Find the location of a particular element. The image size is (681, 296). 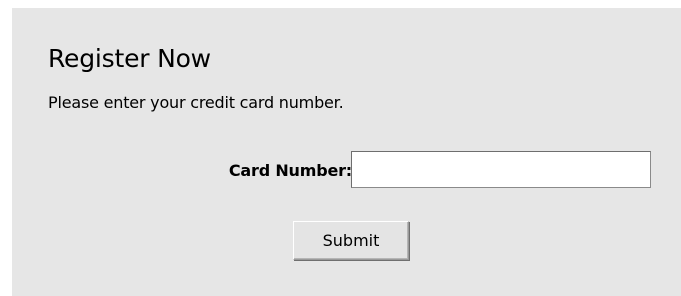

submit-button: Submit is located at coordinates (351, 240).